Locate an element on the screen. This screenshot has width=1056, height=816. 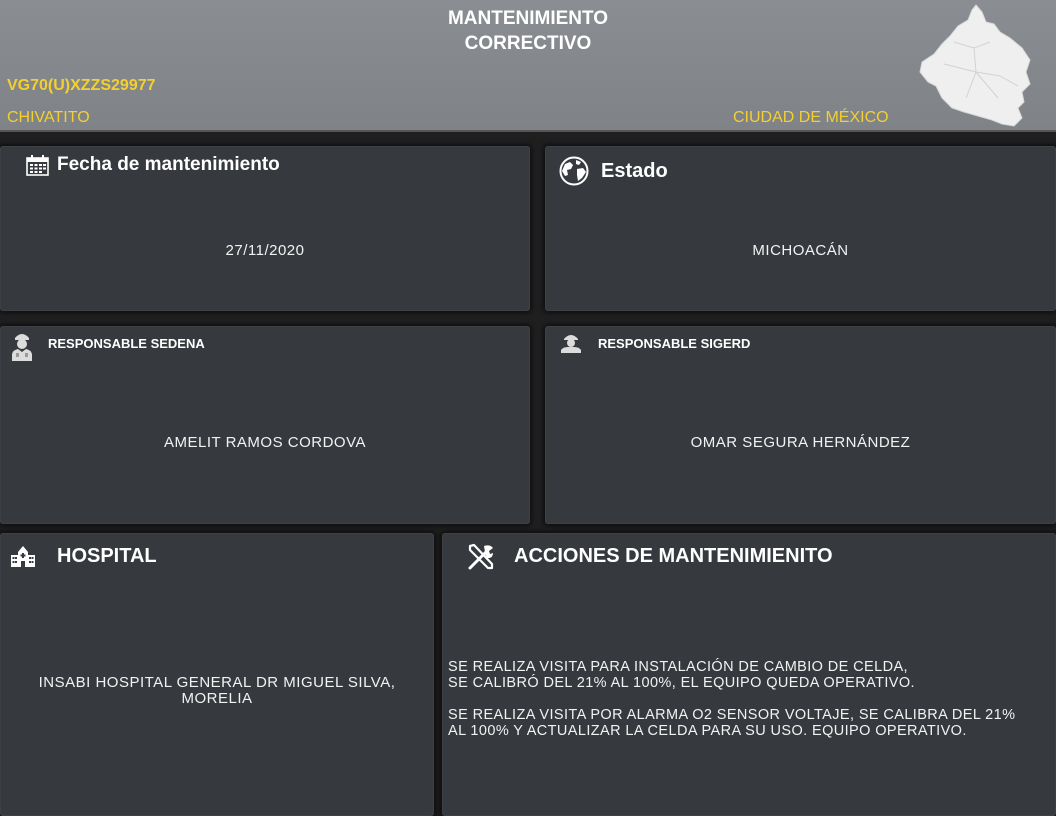
hospital-label: HOSPITAL is located at coordinates (107, 556).